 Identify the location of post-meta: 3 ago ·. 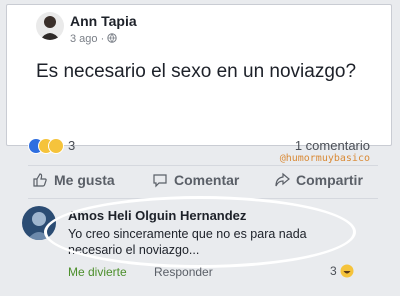
(94, 39).